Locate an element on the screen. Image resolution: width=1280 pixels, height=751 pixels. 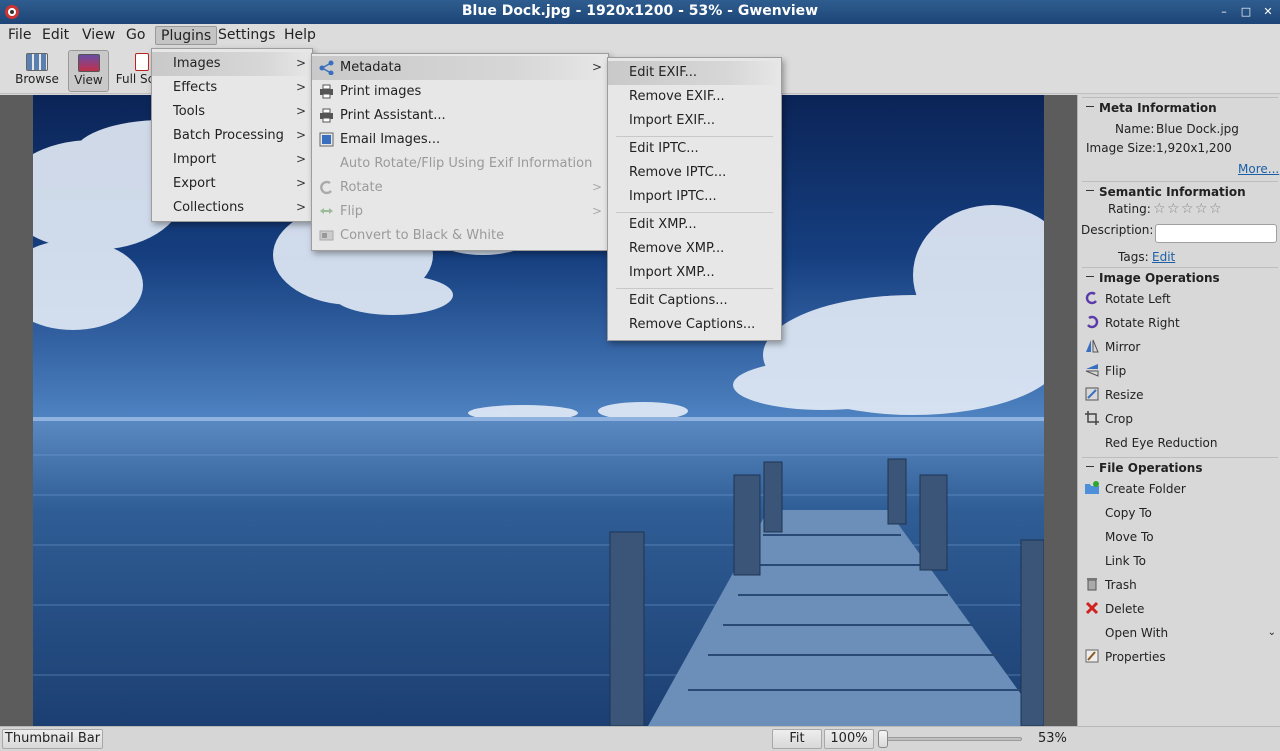
minimize-button: – is located at coordinates (1224, 12).